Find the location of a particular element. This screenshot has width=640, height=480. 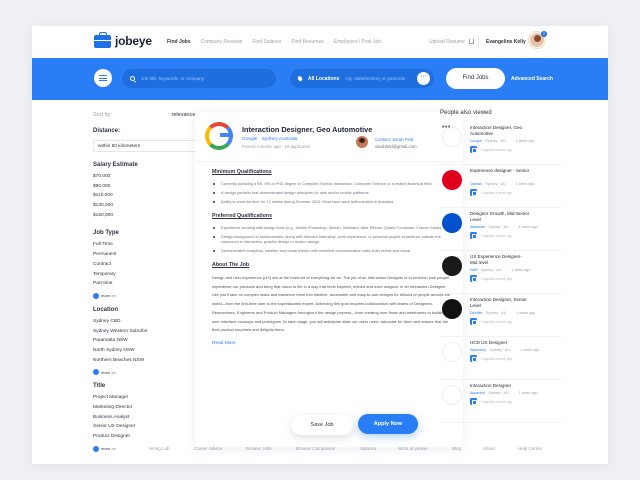

sort-relevance: relevance is located at coordinates (184, 115).